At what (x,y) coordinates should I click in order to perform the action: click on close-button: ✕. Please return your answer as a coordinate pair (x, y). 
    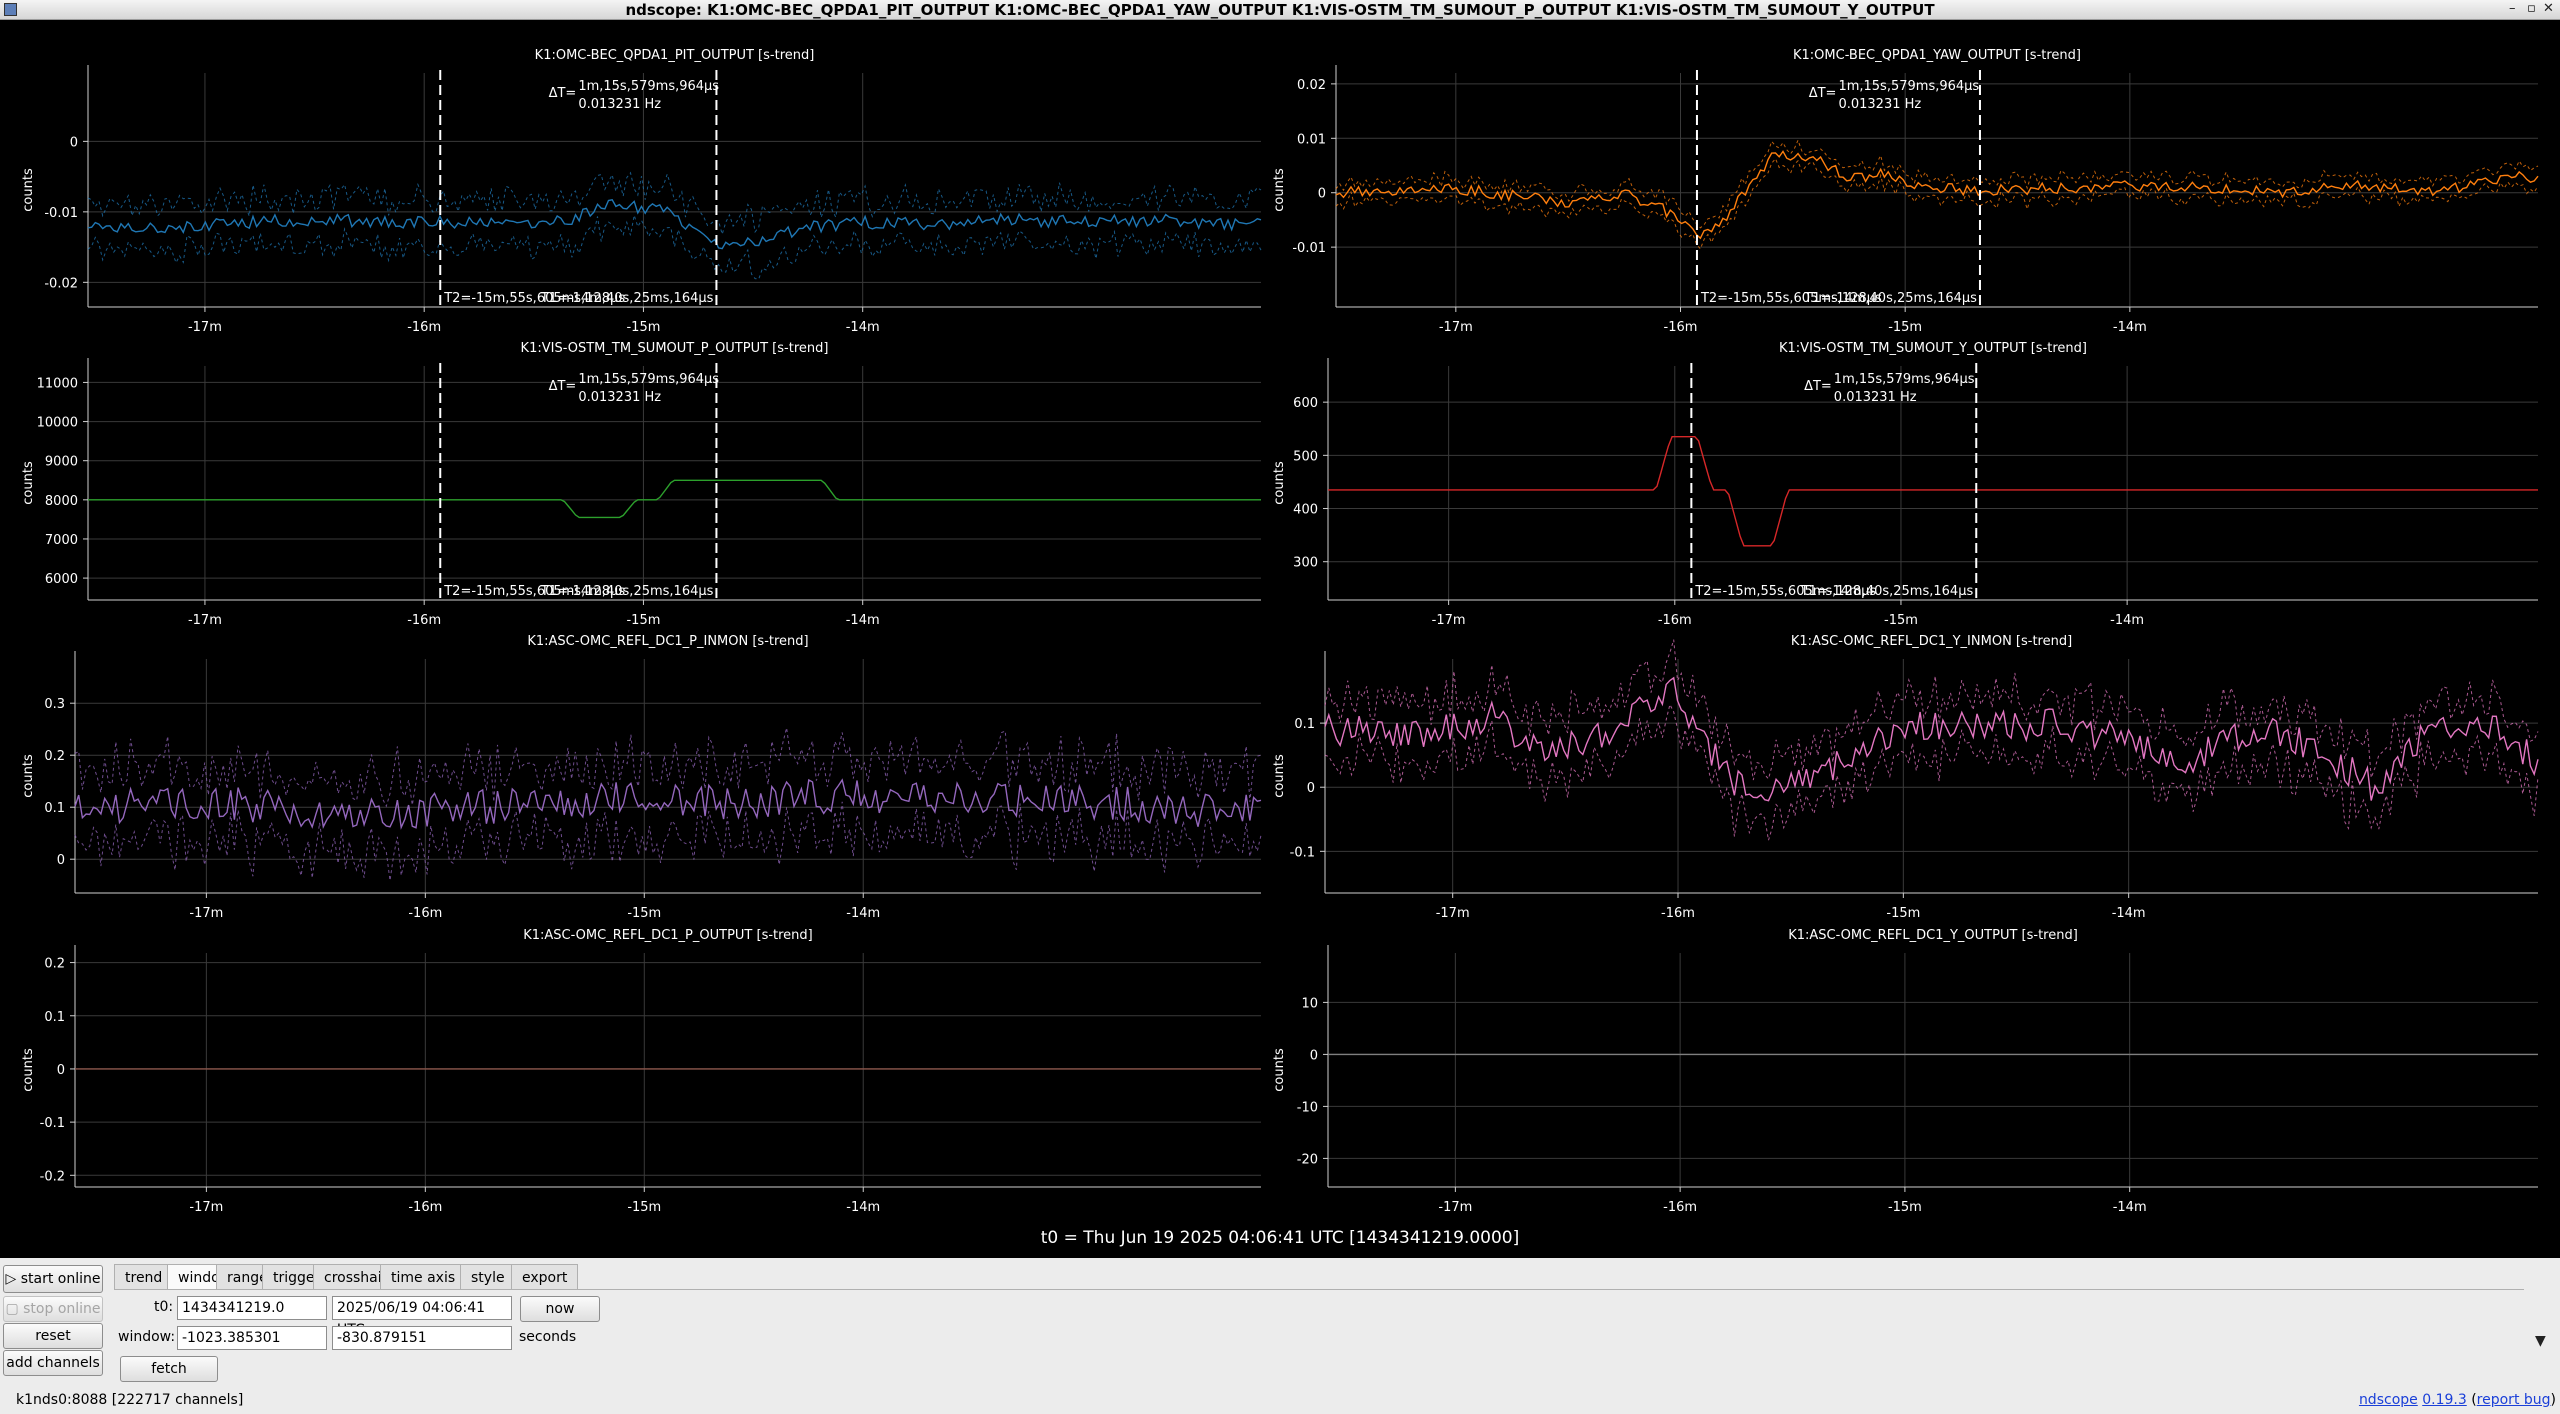
    Looking at the image, I should click on (2548, 8).